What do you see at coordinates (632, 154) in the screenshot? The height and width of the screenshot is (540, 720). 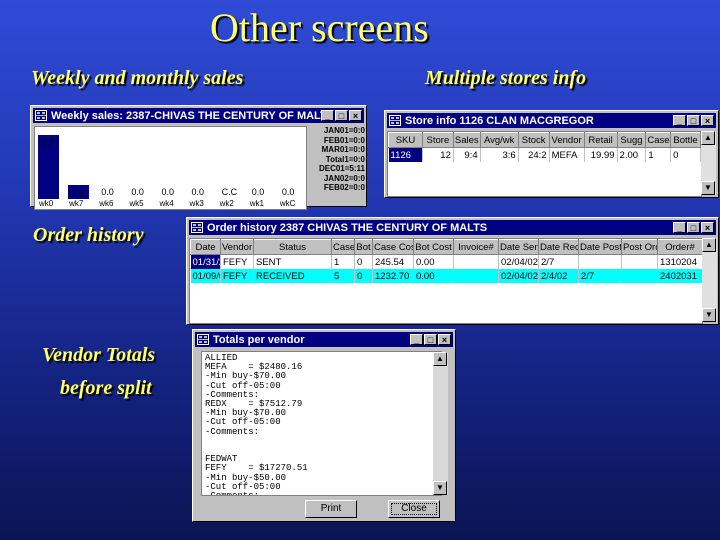 I see `table-cell: 2.00` at bounding box center [632, 154].